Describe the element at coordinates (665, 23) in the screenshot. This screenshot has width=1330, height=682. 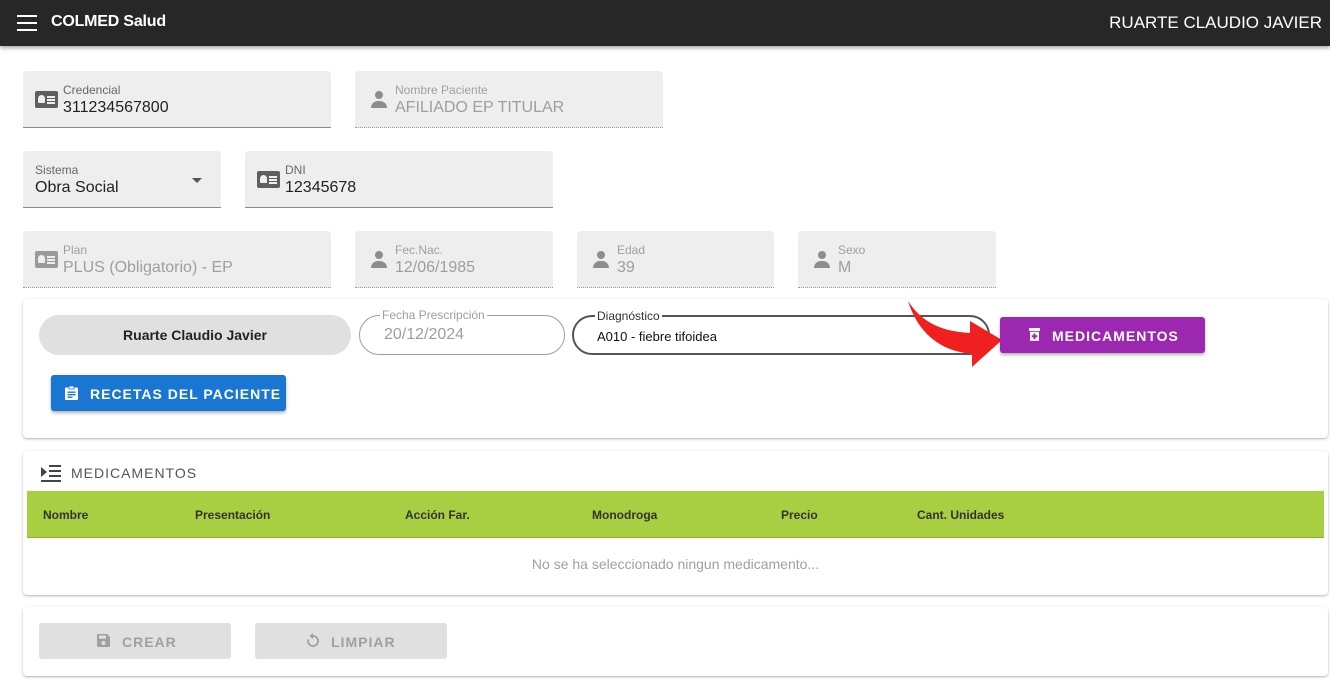
I see `app-bar: COLMED Salud RUARTE CLAUDIO JAVIER` at that location.